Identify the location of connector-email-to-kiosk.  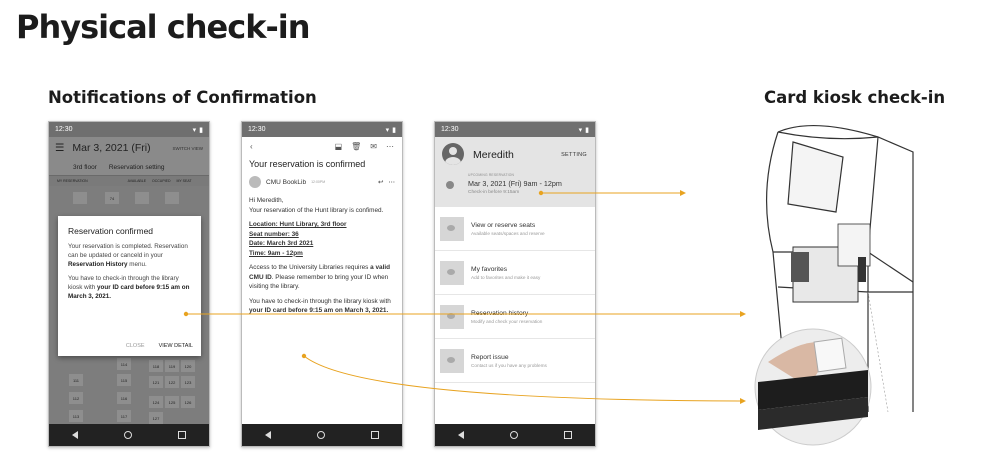
(522, 378).